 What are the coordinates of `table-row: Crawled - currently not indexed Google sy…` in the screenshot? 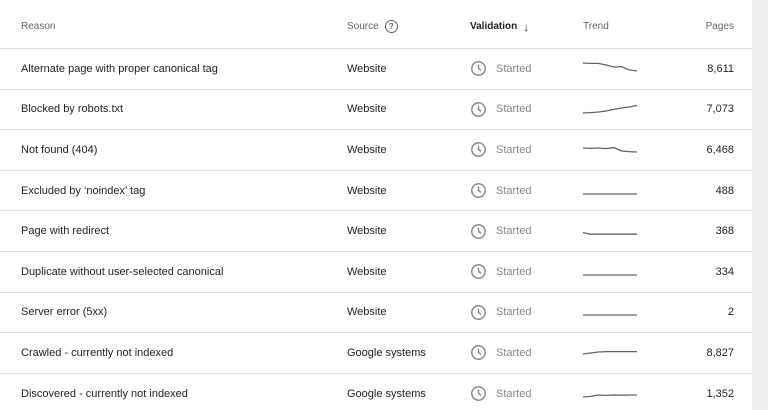 It's located at (376, 353).